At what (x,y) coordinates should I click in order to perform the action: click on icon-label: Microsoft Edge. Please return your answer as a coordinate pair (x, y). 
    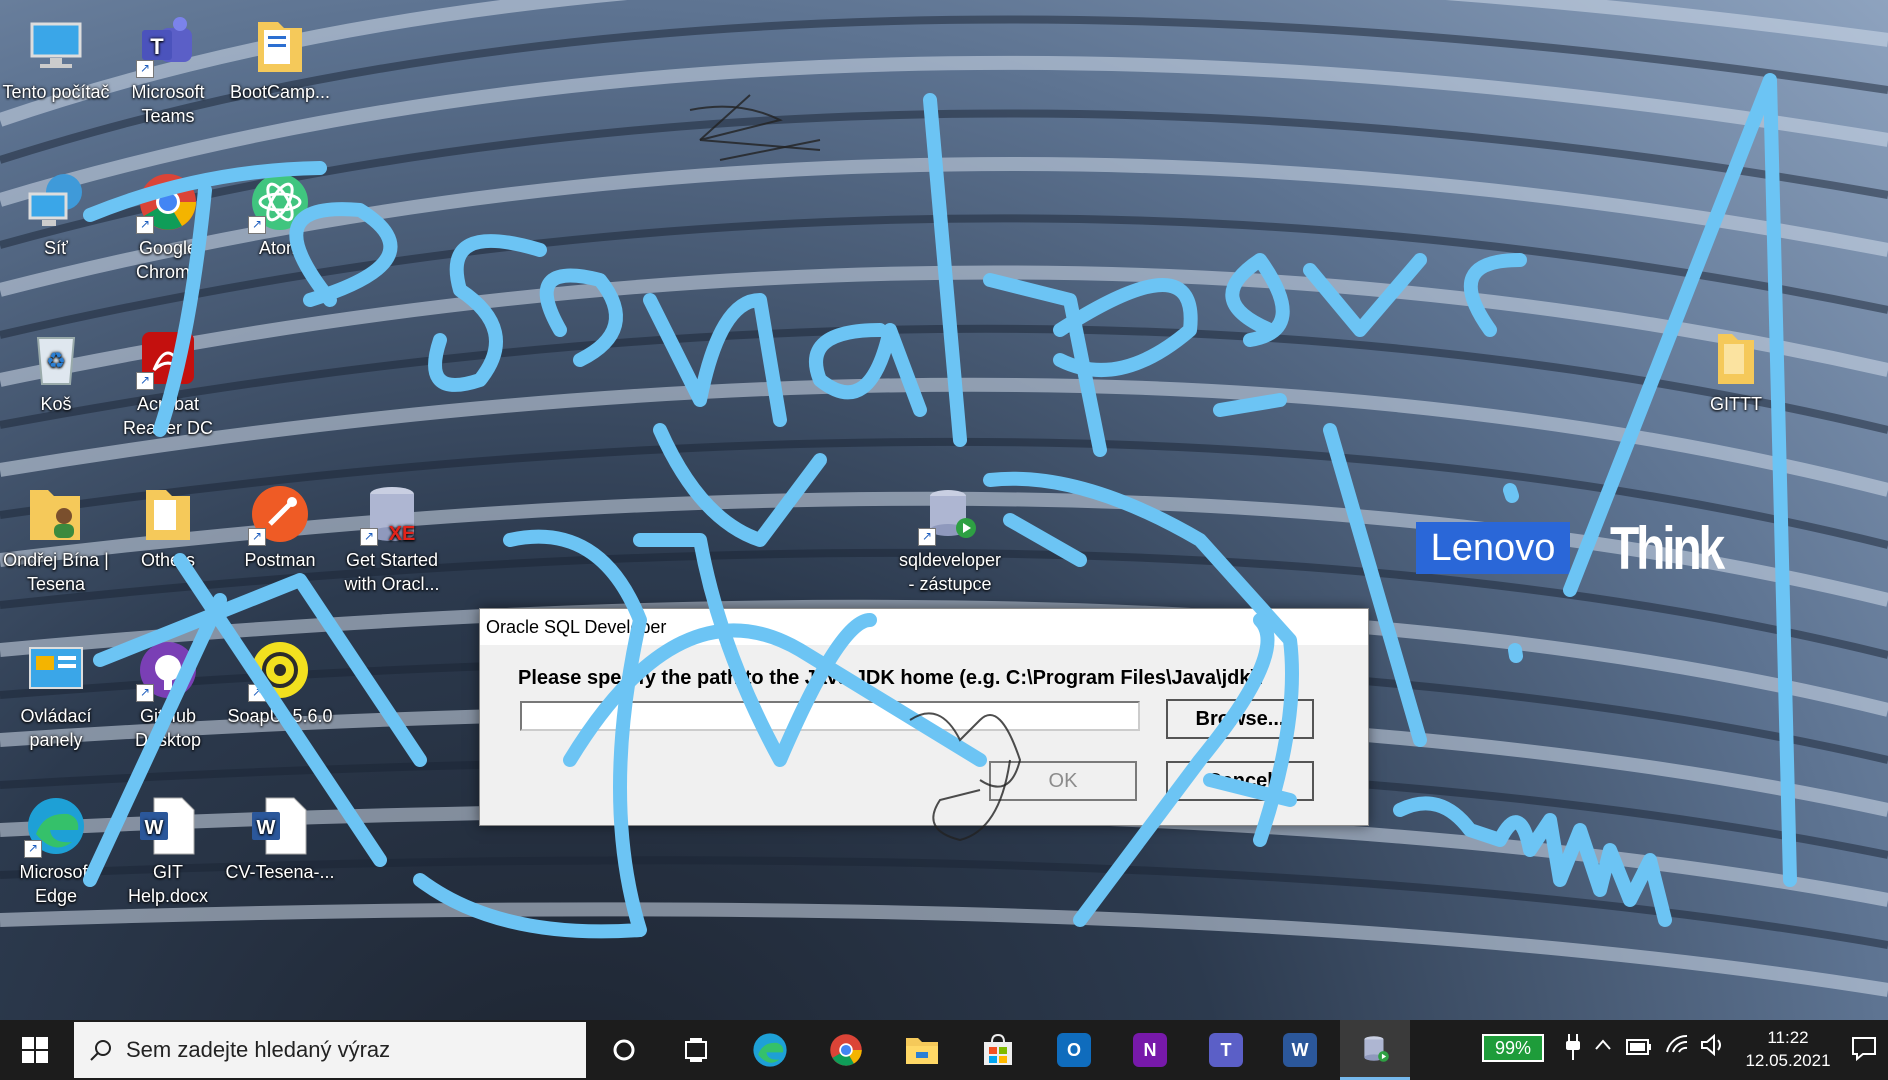
    Looking at the image, I should click on (56, 884).